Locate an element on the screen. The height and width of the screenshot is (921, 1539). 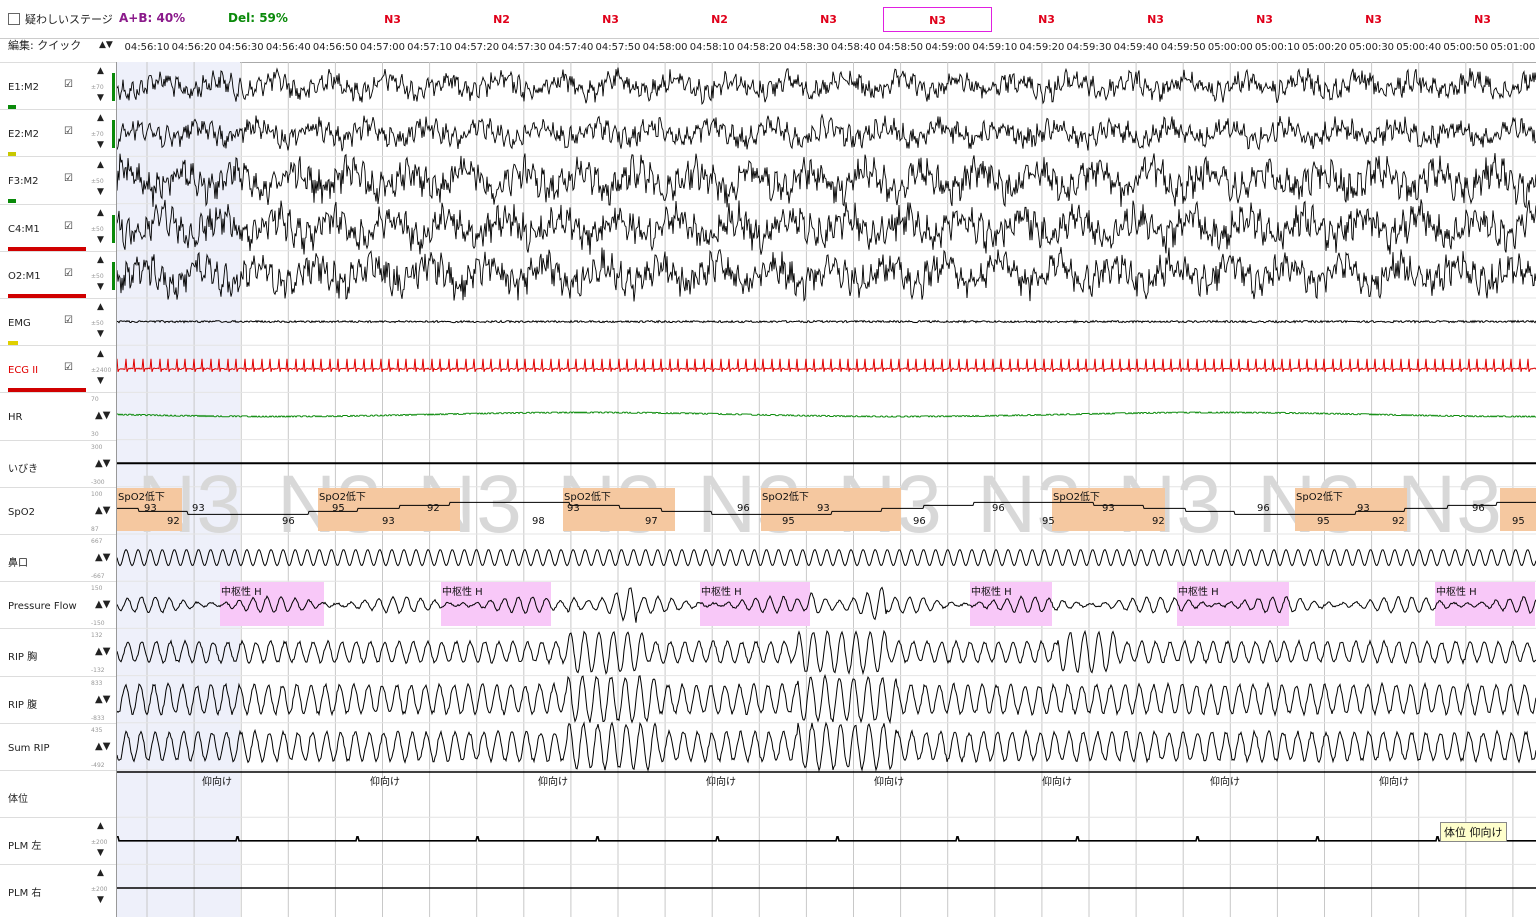
epoch-stage-1: N2 is located at coordinates (501, 19).